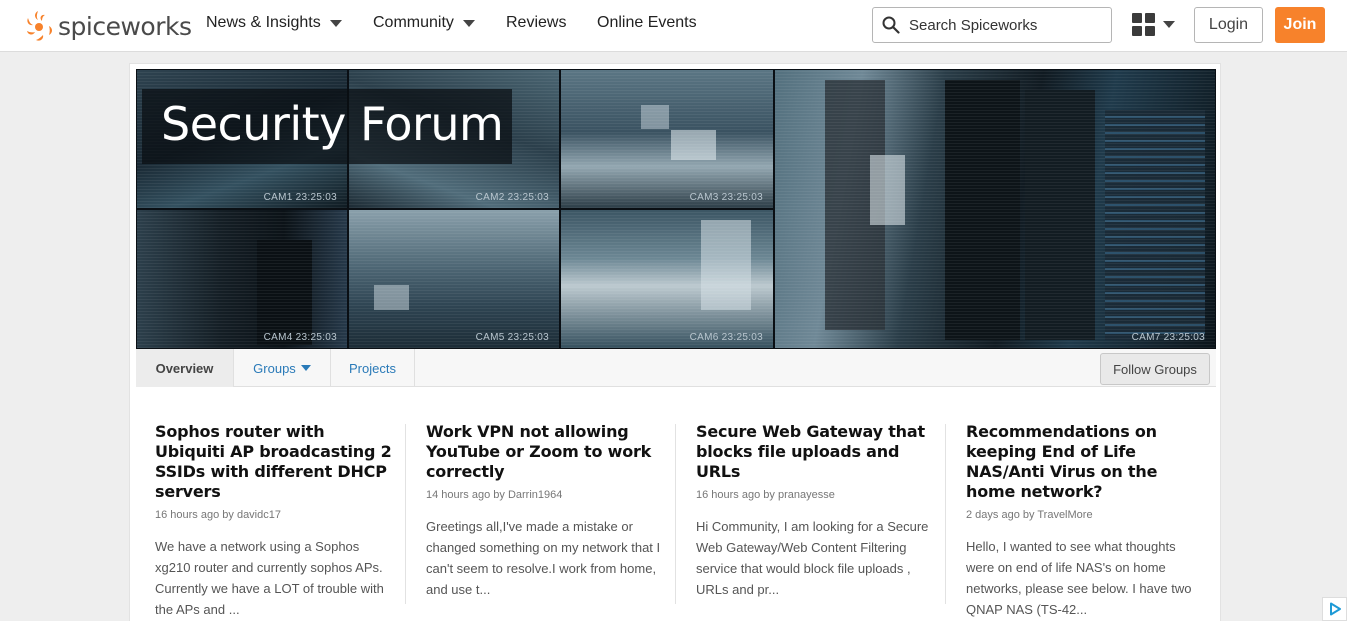 This screenshot has width=1347, height=621. I want to click on nav-online-events-label: Online Events, so click(647, 22).